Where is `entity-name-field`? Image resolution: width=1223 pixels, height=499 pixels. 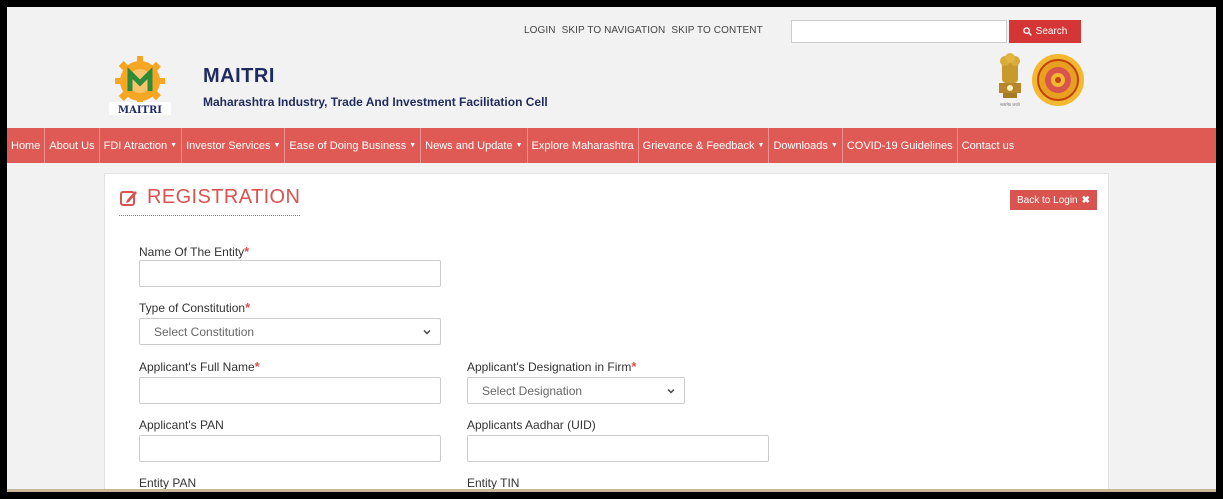
entity-name-field is located at coordinates (290, 273).